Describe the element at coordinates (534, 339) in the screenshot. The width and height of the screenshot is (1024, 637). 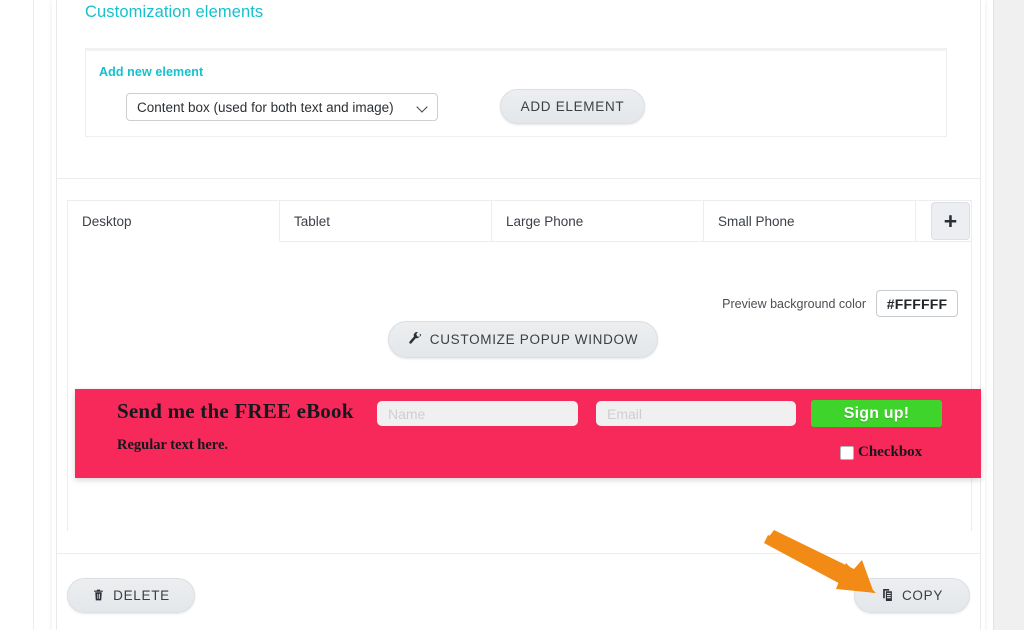
I see `customize-popup-window-label: CUSTOMIZE POPUP WINDOW` at that location.